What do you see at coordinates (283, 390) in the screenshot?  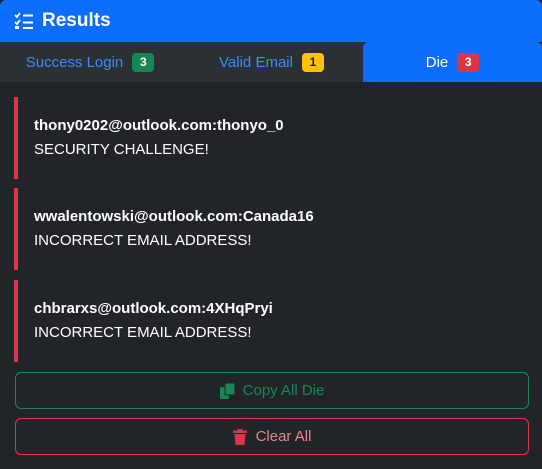 I see `copy-all-die-label: Copy All Die` at bounding box center [283, 390].